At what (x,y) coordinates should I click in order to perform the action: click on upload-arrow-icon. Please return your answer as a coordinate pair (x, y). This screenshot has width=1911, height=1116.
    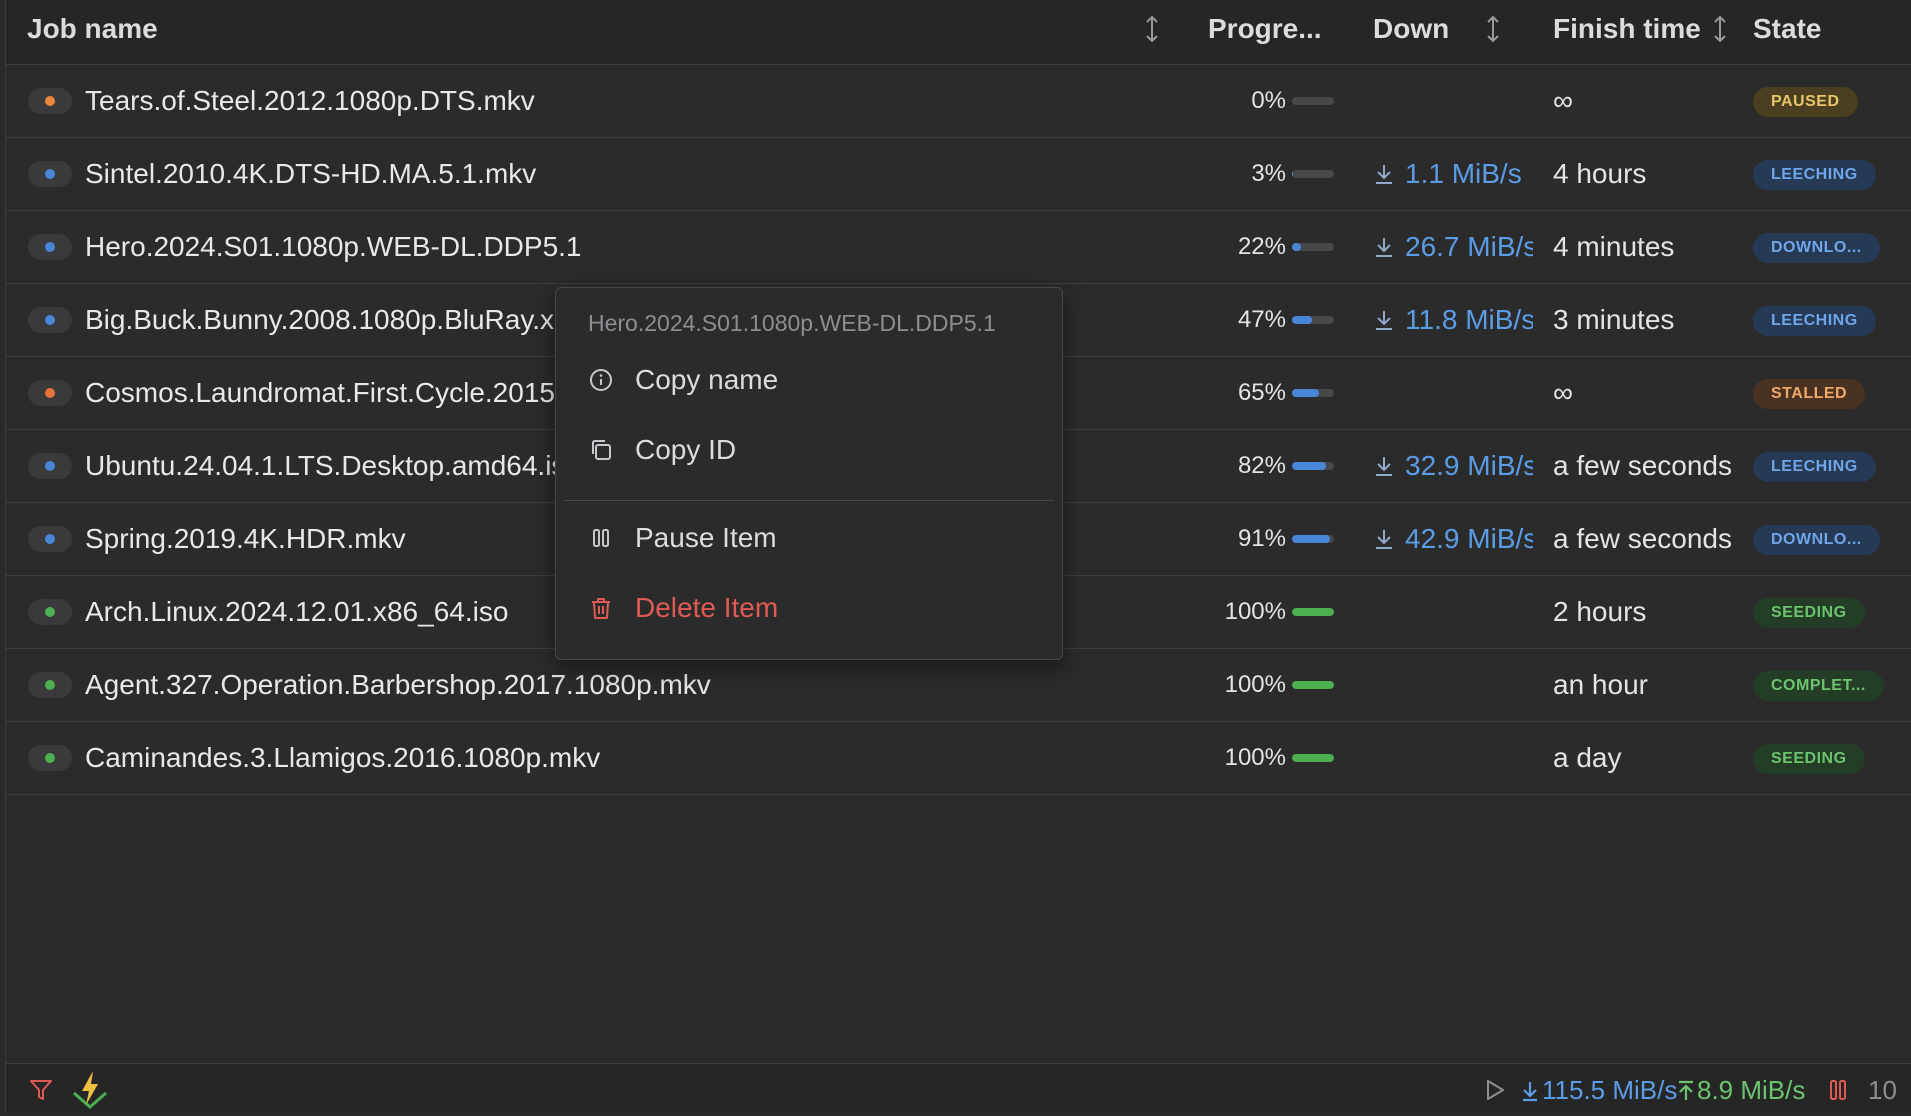
    Looking at the image, I should click on (1686, 1090).